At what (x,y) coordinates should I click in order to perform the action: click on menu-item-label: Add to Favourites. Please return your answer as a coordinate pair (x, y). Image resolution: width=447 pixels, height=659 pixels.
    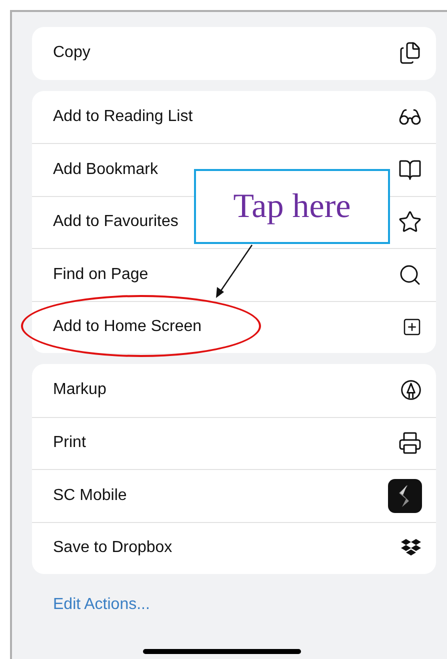
    Looking at the image, I should click on (115, 222).